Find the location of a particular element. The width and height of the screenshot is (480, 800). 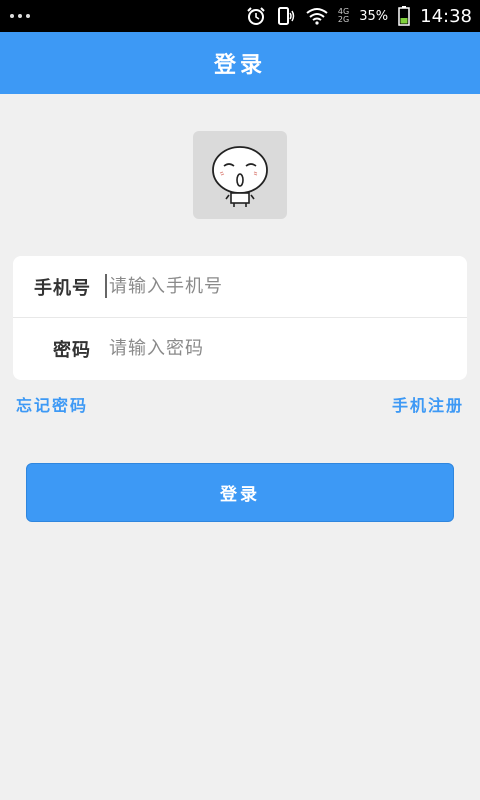

app-header: 登录 is located at coordinates (240, 63).